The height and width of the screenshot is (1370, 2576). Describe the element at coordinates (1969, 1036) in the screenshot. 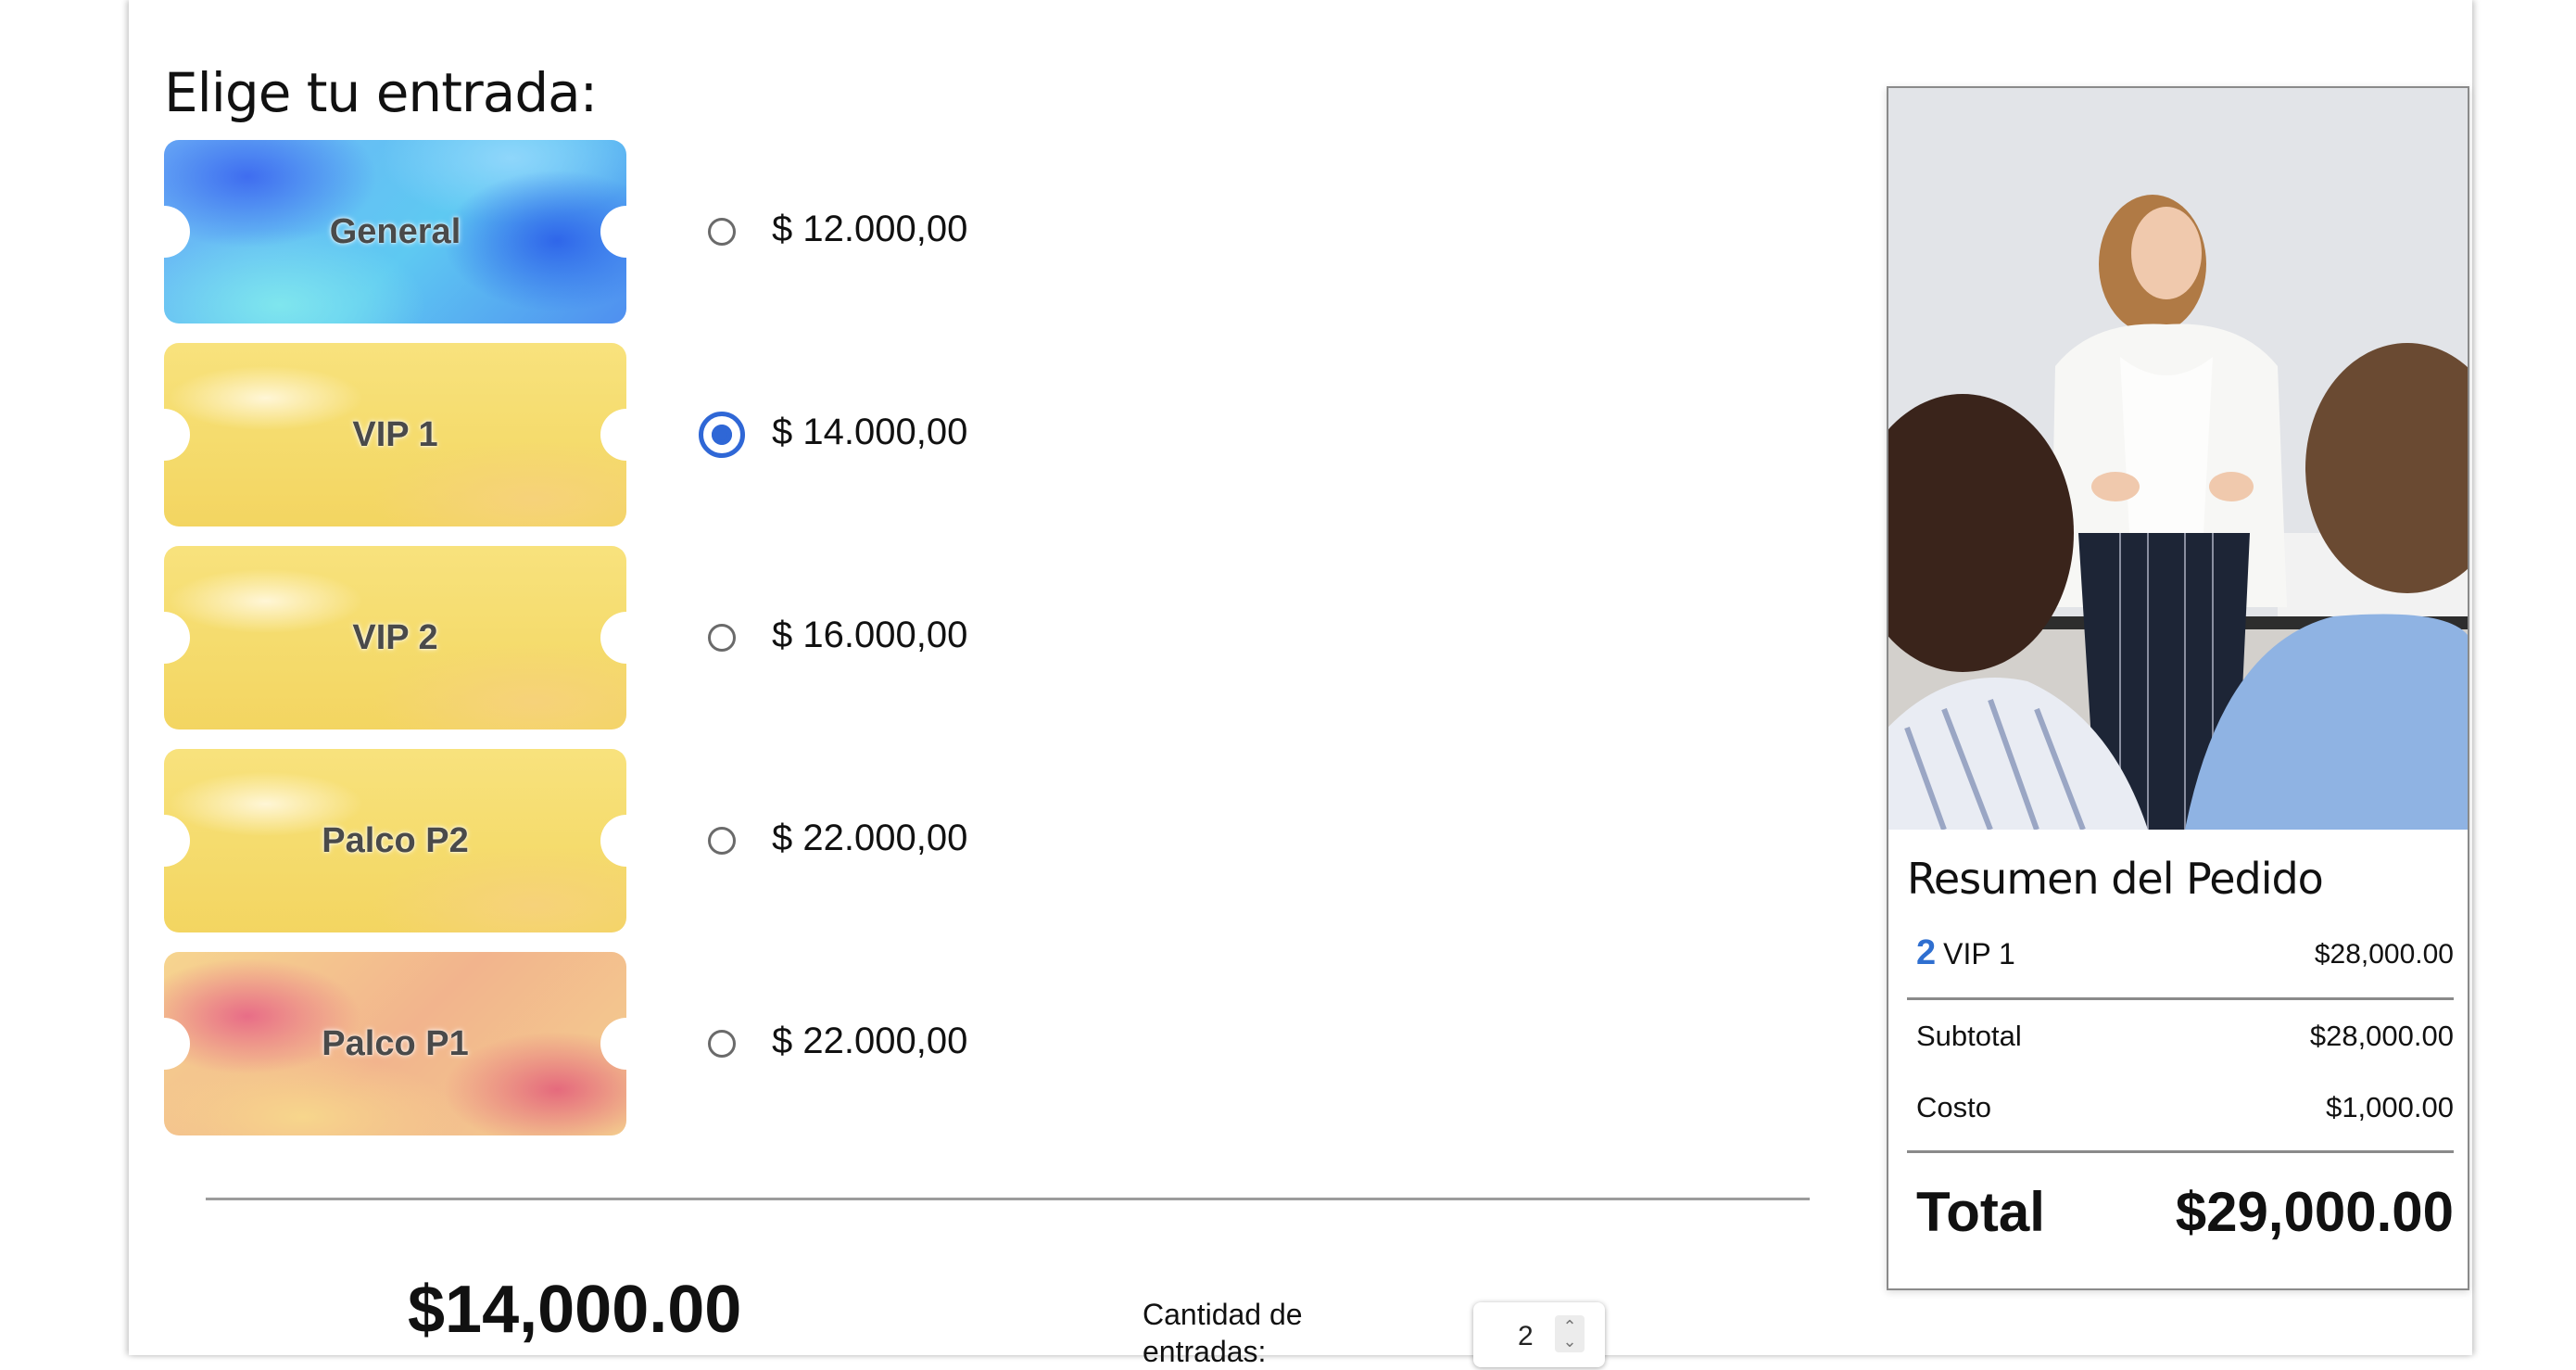

I see `subtotal-label: Subtotal` at that location.